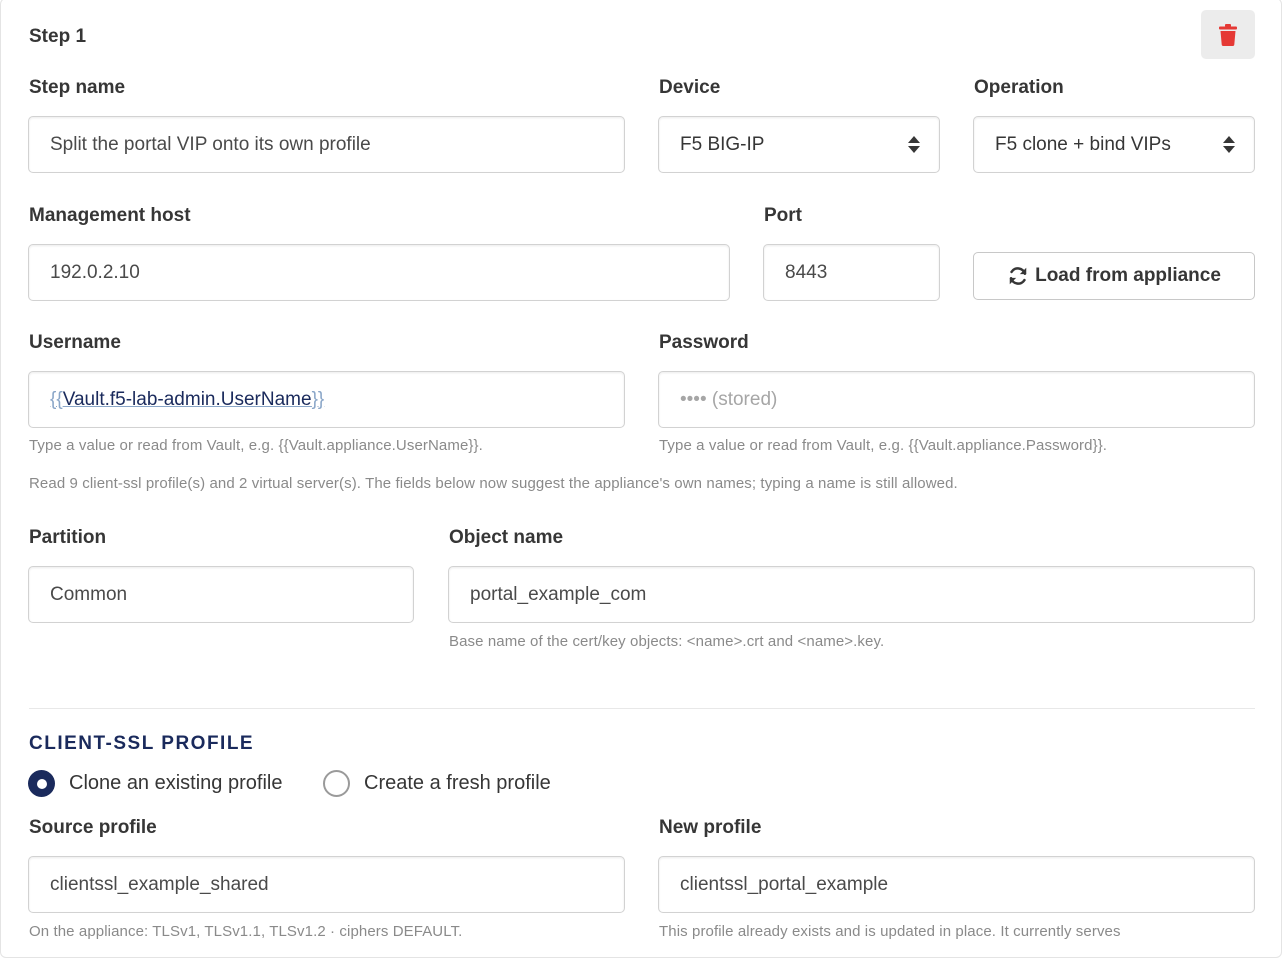 The width and height of the screenshot is (1286, 958). What do you see at coordinates (187, 399) in the screenshot?
I see `vault-reference: {{Vault.f5-lab-admin.UserName}}` at bounding box center [187, 399].